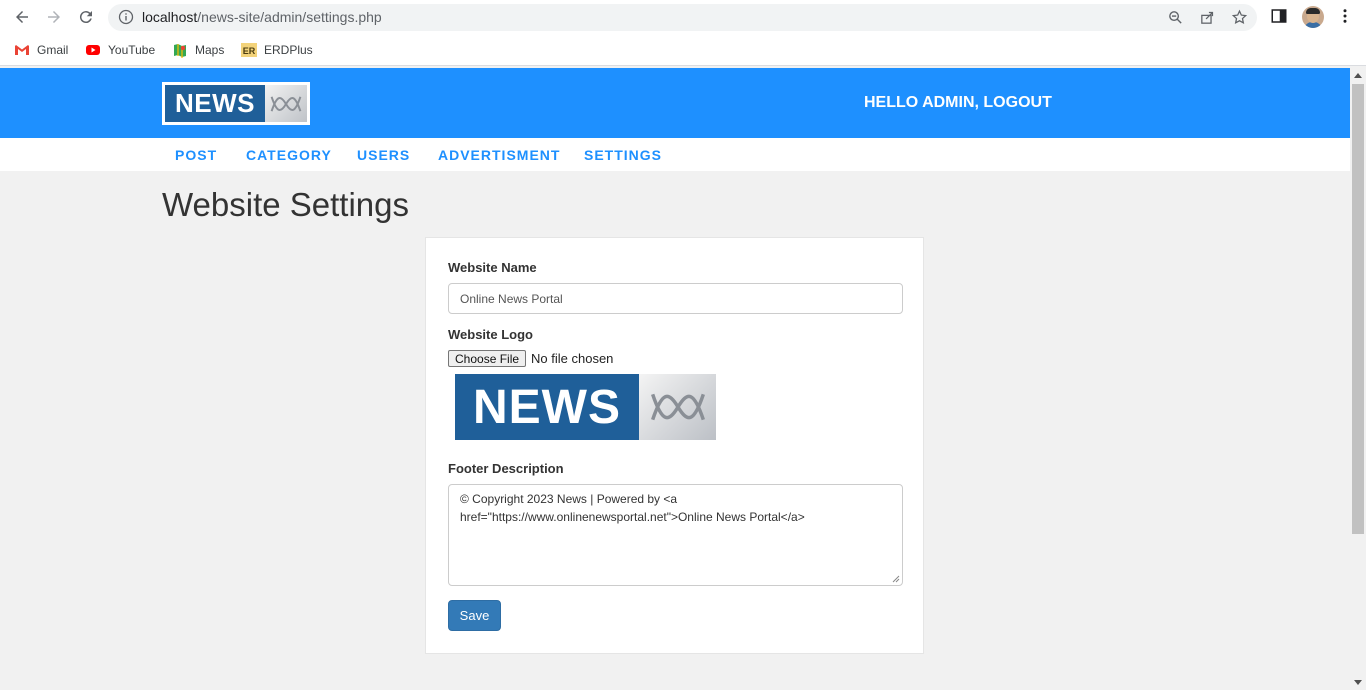 The image size is (1366, 690). Describe the element at coordinates (86, 17) in the screenshot. I see `reload-icon` at that location.